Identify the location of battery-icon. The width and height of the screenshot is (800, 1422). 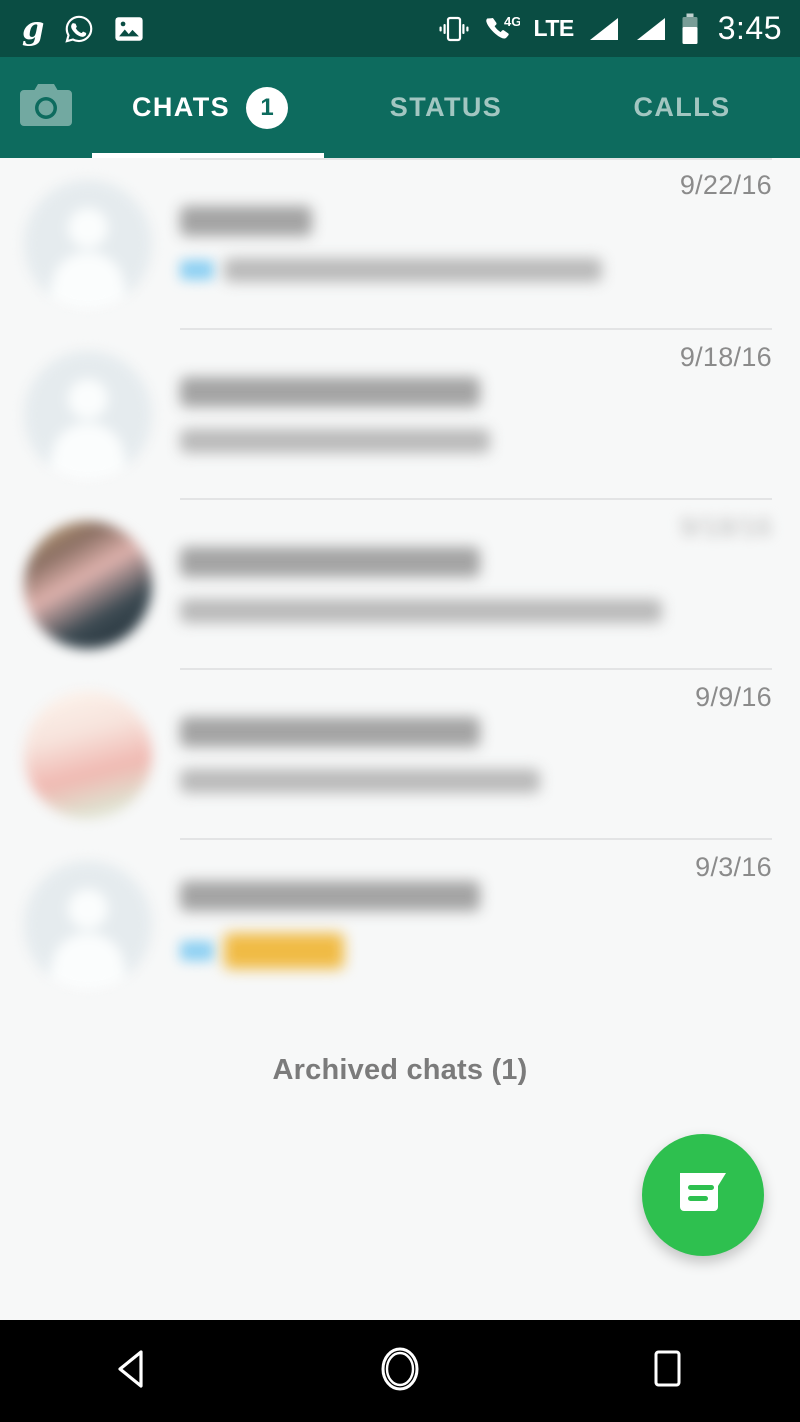
(690, 29).